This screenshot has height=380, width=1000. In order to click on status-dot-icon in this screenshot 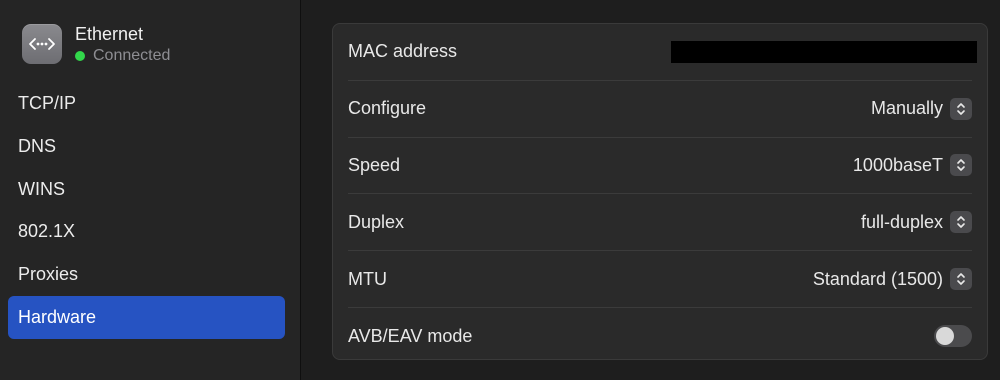, I will do `click(80, 56)`.